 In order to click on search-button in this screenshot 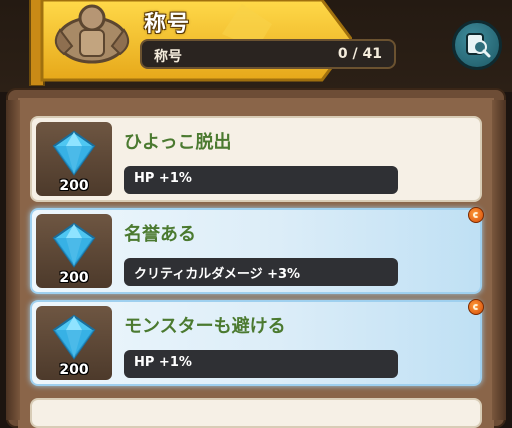, I will do `click(477, 45)`.